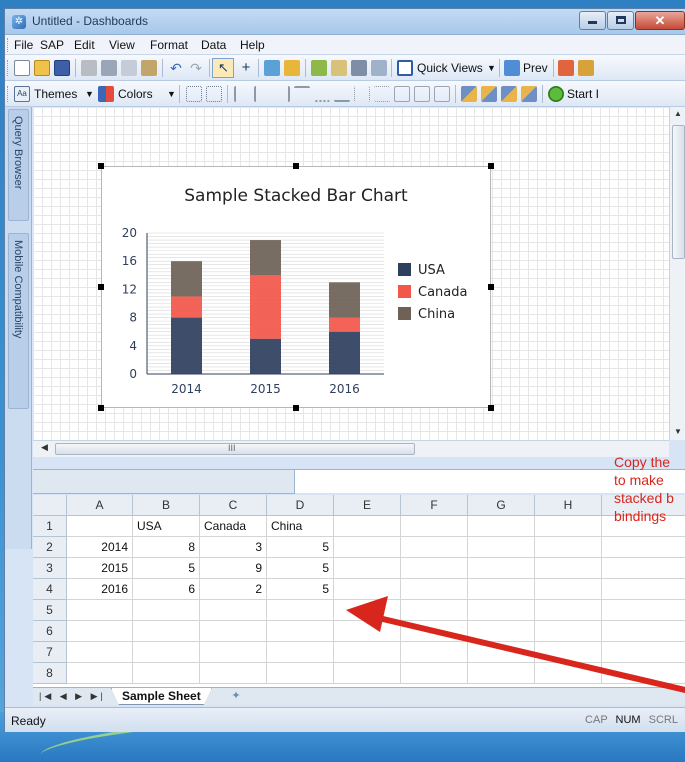 The width and height of the screenshot is (685, 762). I want to click on save-icon, so click(62, 68).